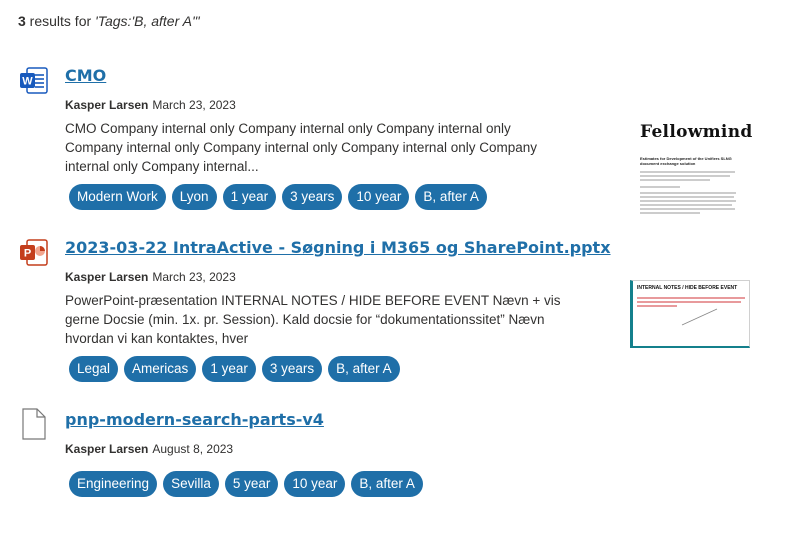 The width and height of the screenshot is (785, 538). What do you see at coordinates (34, 424) in the screenshot?
I see `generic-file-icon` at bounding box center [34, 424].